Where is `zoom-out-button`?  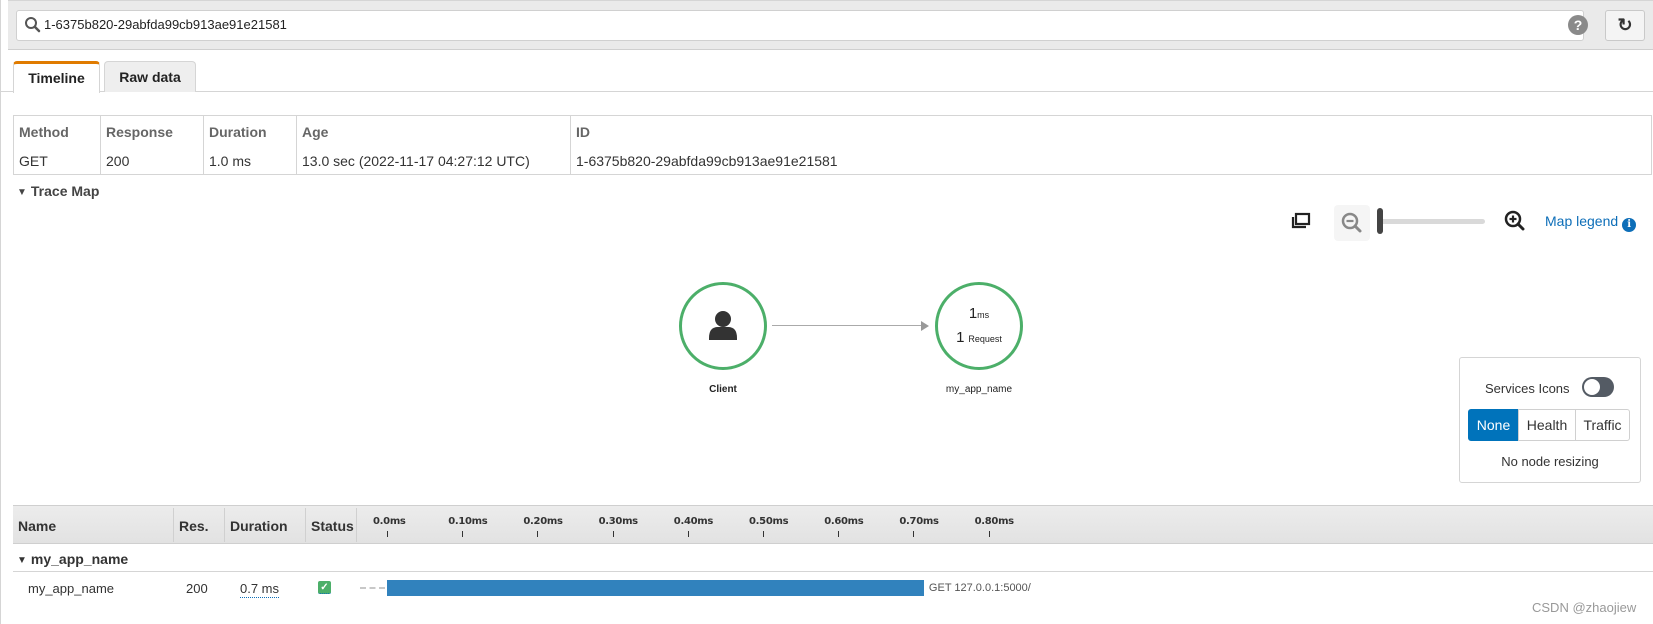 zoom-out-button is located at coordinates (1352, 223).